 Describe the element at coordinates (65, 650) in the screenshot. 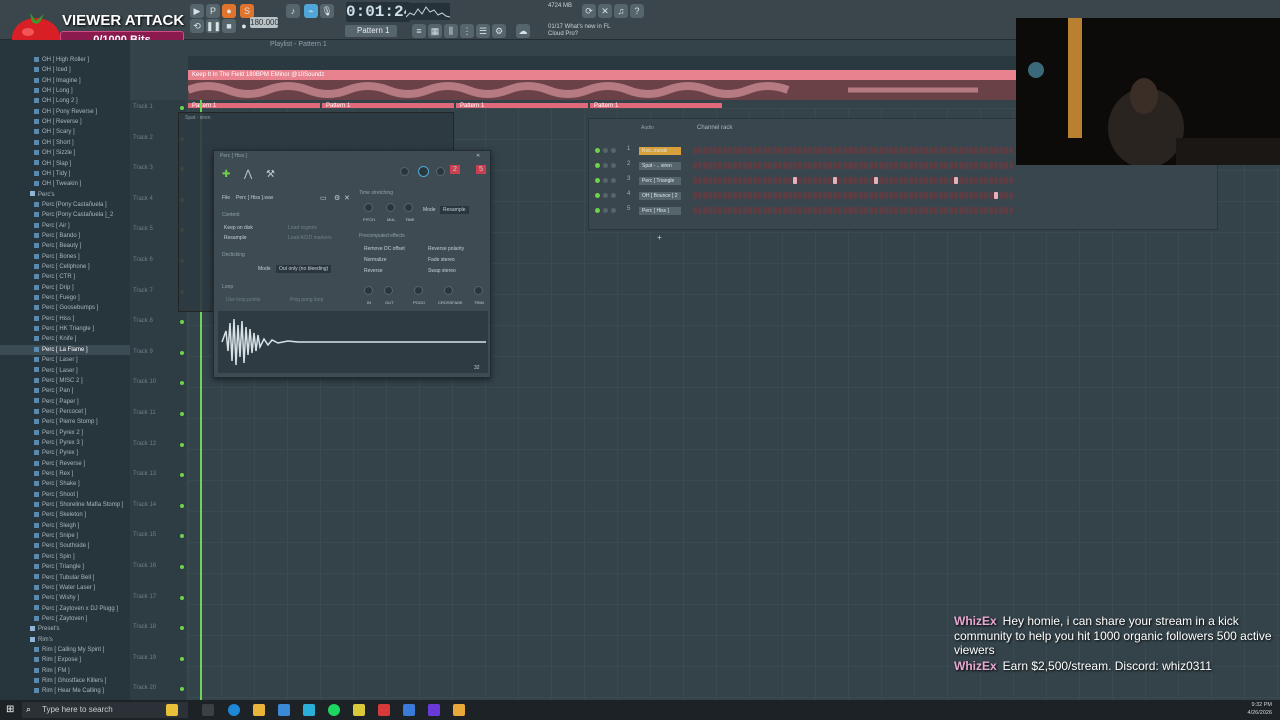

I see `browser-item: Rim [ Calling My Spirit ]` at that location.